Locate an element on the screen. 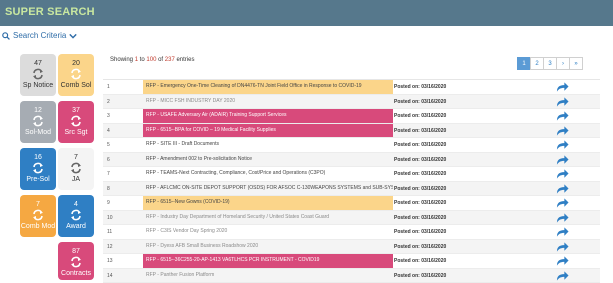 Image resolution: width=613 pixels, height=283 pixels. page-title: SUPER SEARCH is located at coordinates (50, 12).